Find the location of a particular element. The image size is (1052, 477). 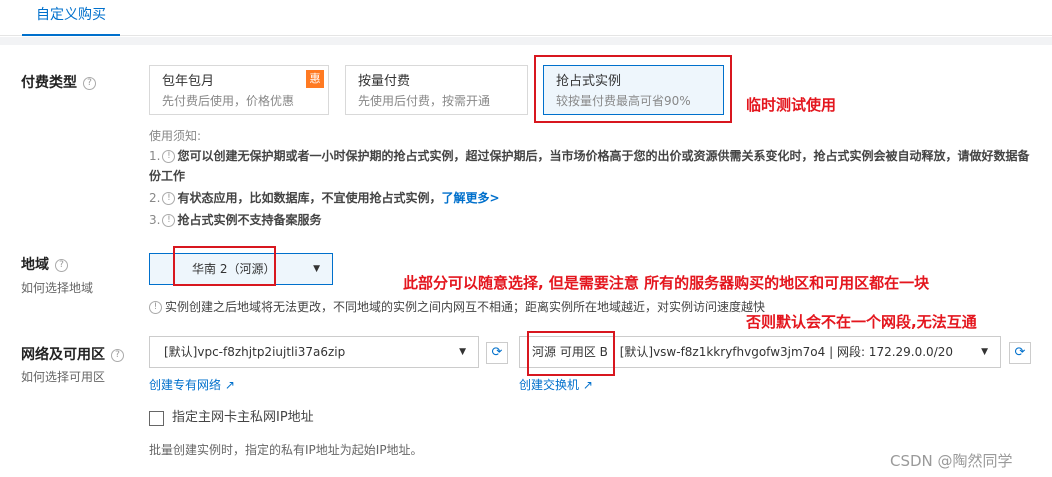

section-gap is located at coordinates (526, 41).